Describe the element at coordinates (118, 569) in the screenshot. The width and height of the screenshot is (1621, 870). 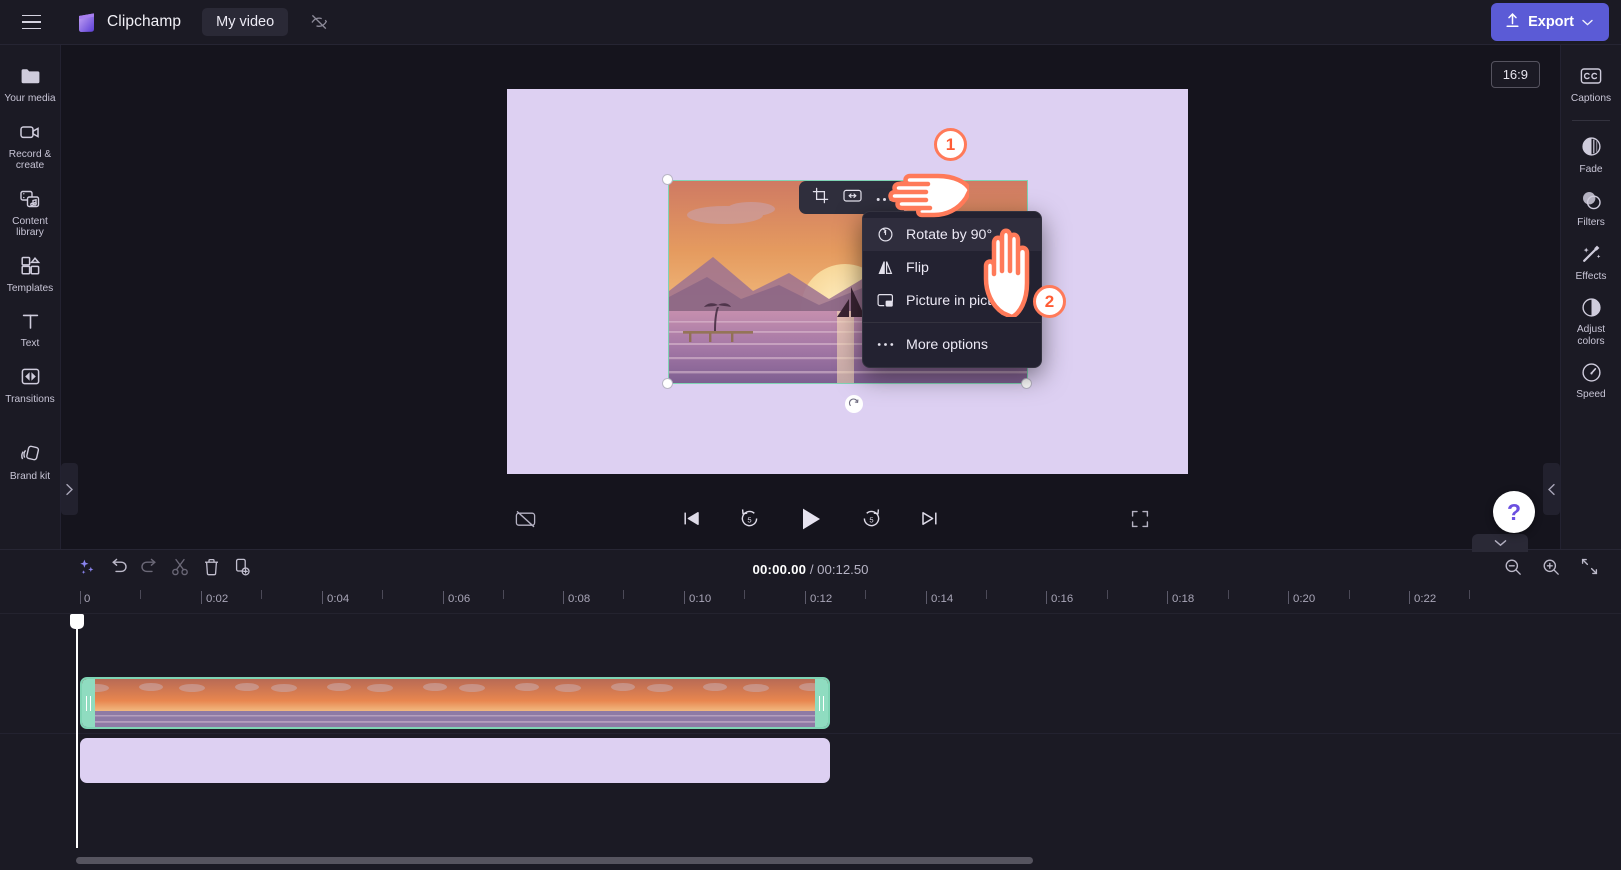
I see `undo-button` at that location.